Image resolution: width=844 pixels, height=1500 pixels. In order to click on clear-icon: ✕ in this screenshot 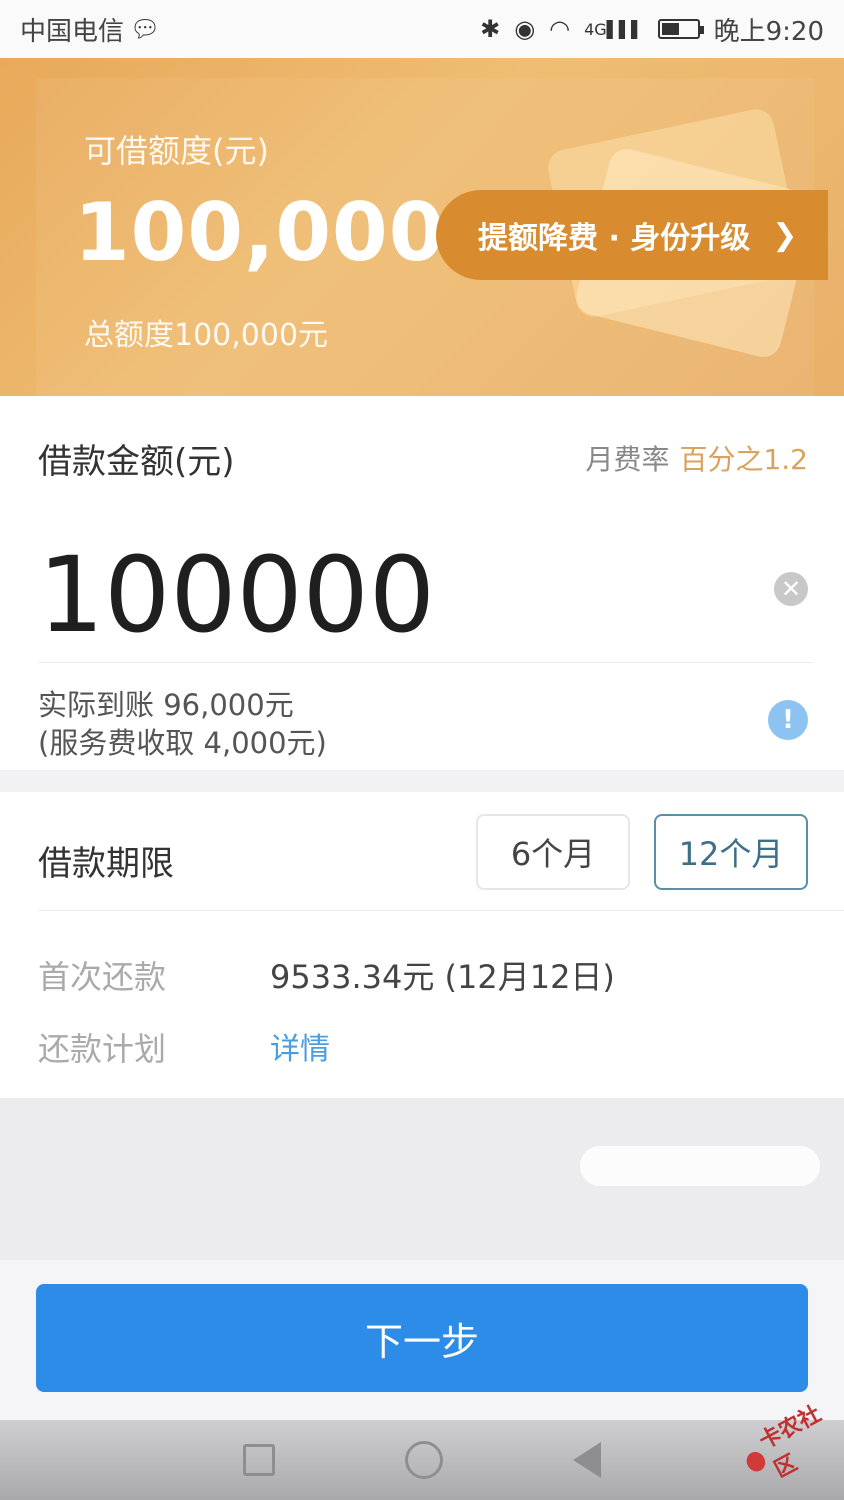, I will do `click(791, 589)`.